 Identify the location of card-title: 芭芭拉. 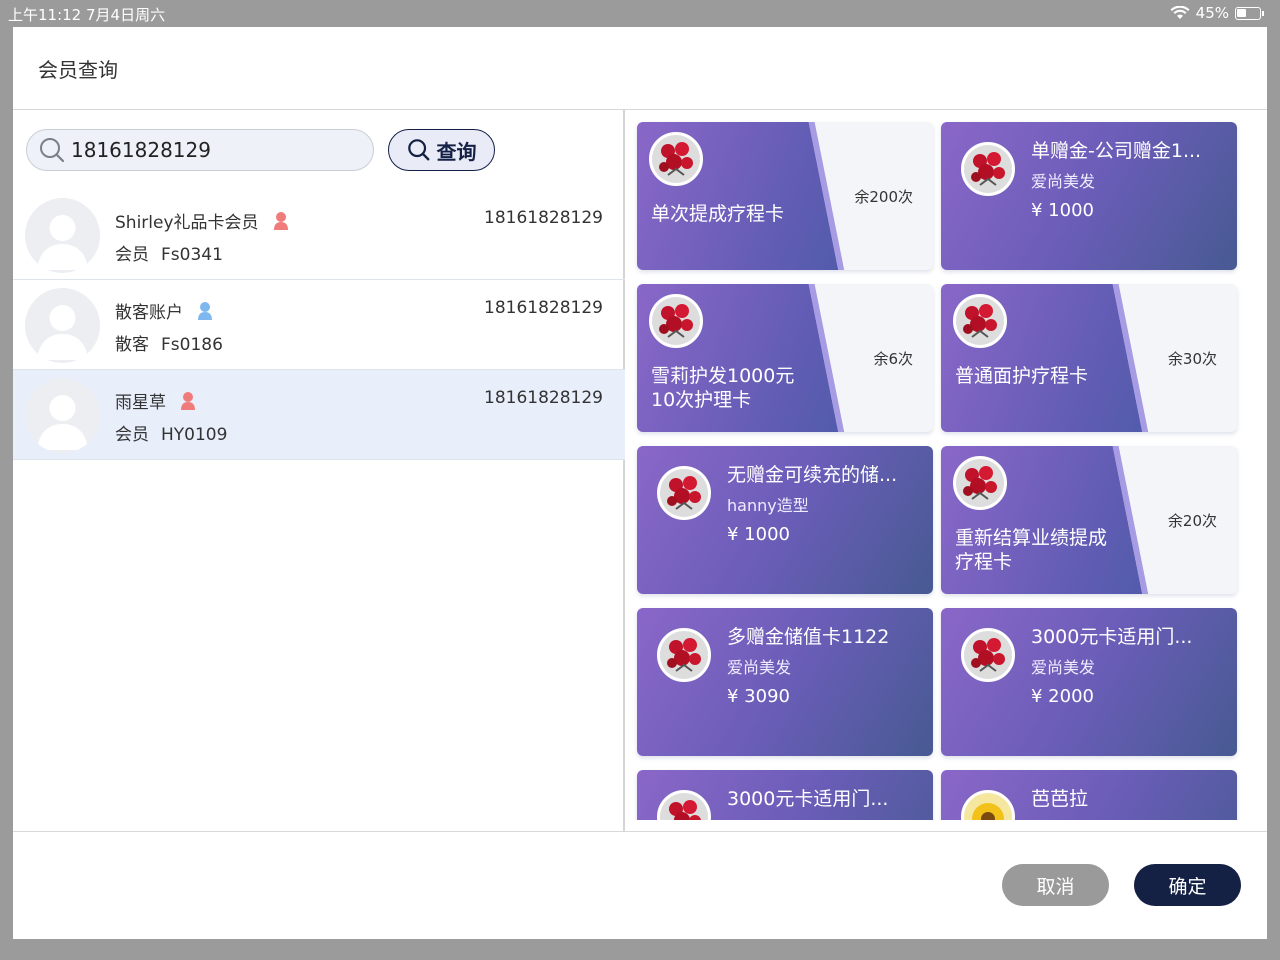
(1060, 799).